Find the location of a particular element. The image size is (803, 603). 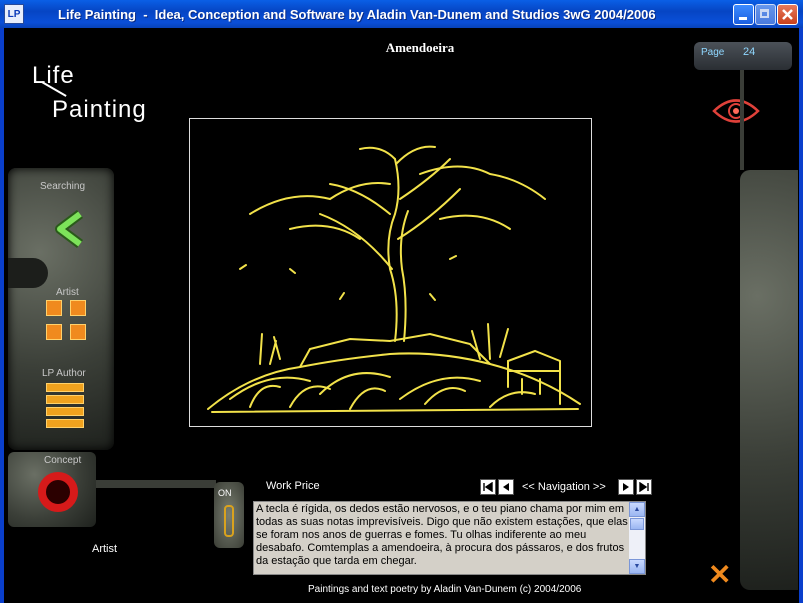

eye-icon is located at coordinates (736, 111).